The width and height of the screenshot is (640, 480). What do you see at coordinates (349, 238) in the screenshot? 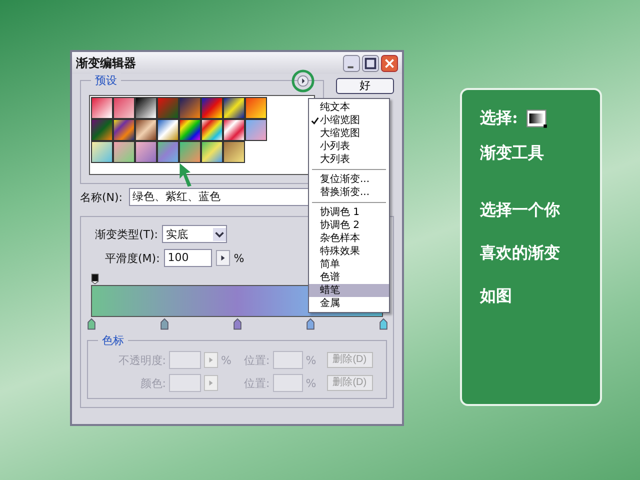
I see `menu-item: 杂色样本` at bounding box center [349, 238].